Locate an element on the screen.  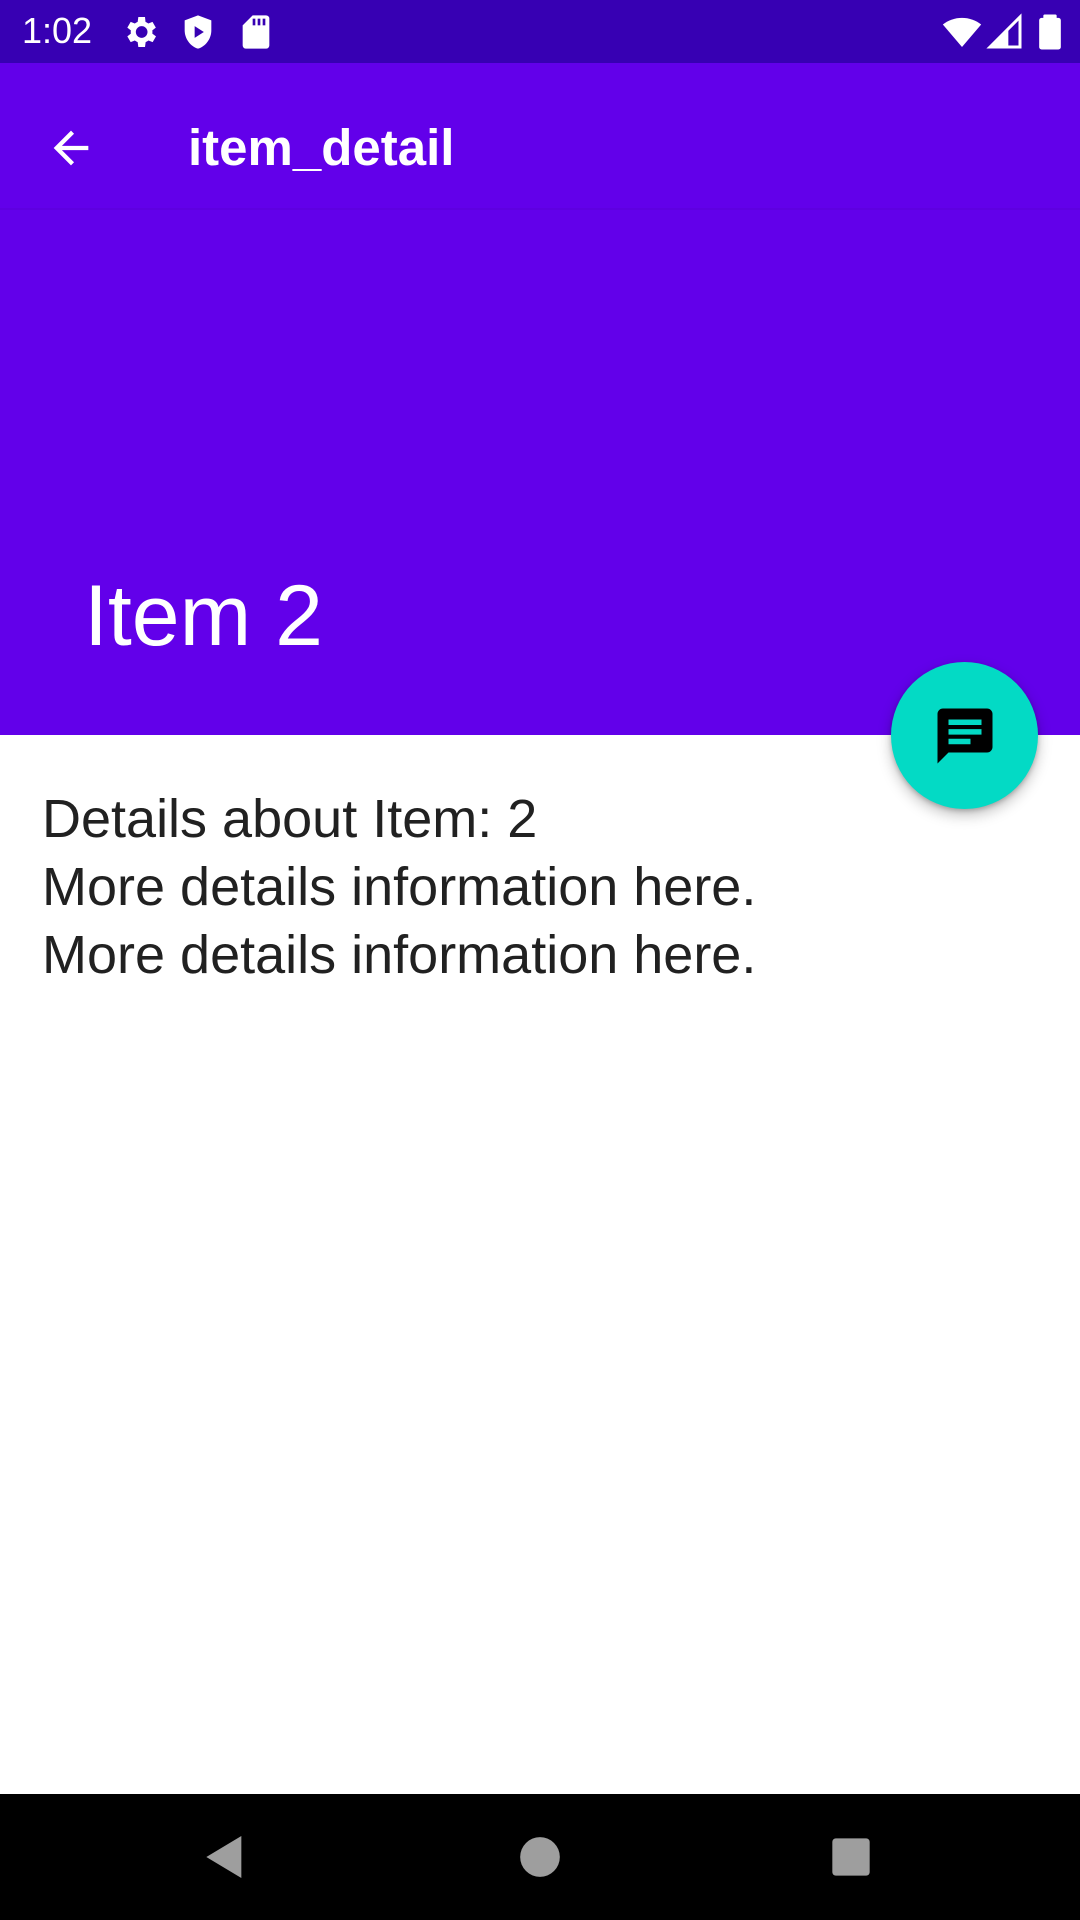
detail-line: Details about Item: 2 is located at coordinates (290, 819).